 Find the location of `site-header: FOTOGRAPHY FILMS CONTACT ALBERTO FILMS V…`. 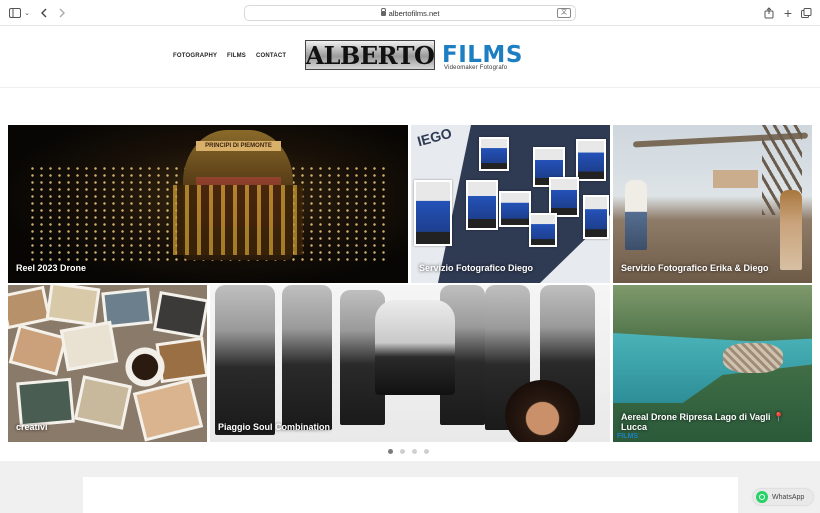

site-header: FOTOGRAPHY FILMS CONTACT ALBERTO FILMS V… is located at coordinates (410, 57).